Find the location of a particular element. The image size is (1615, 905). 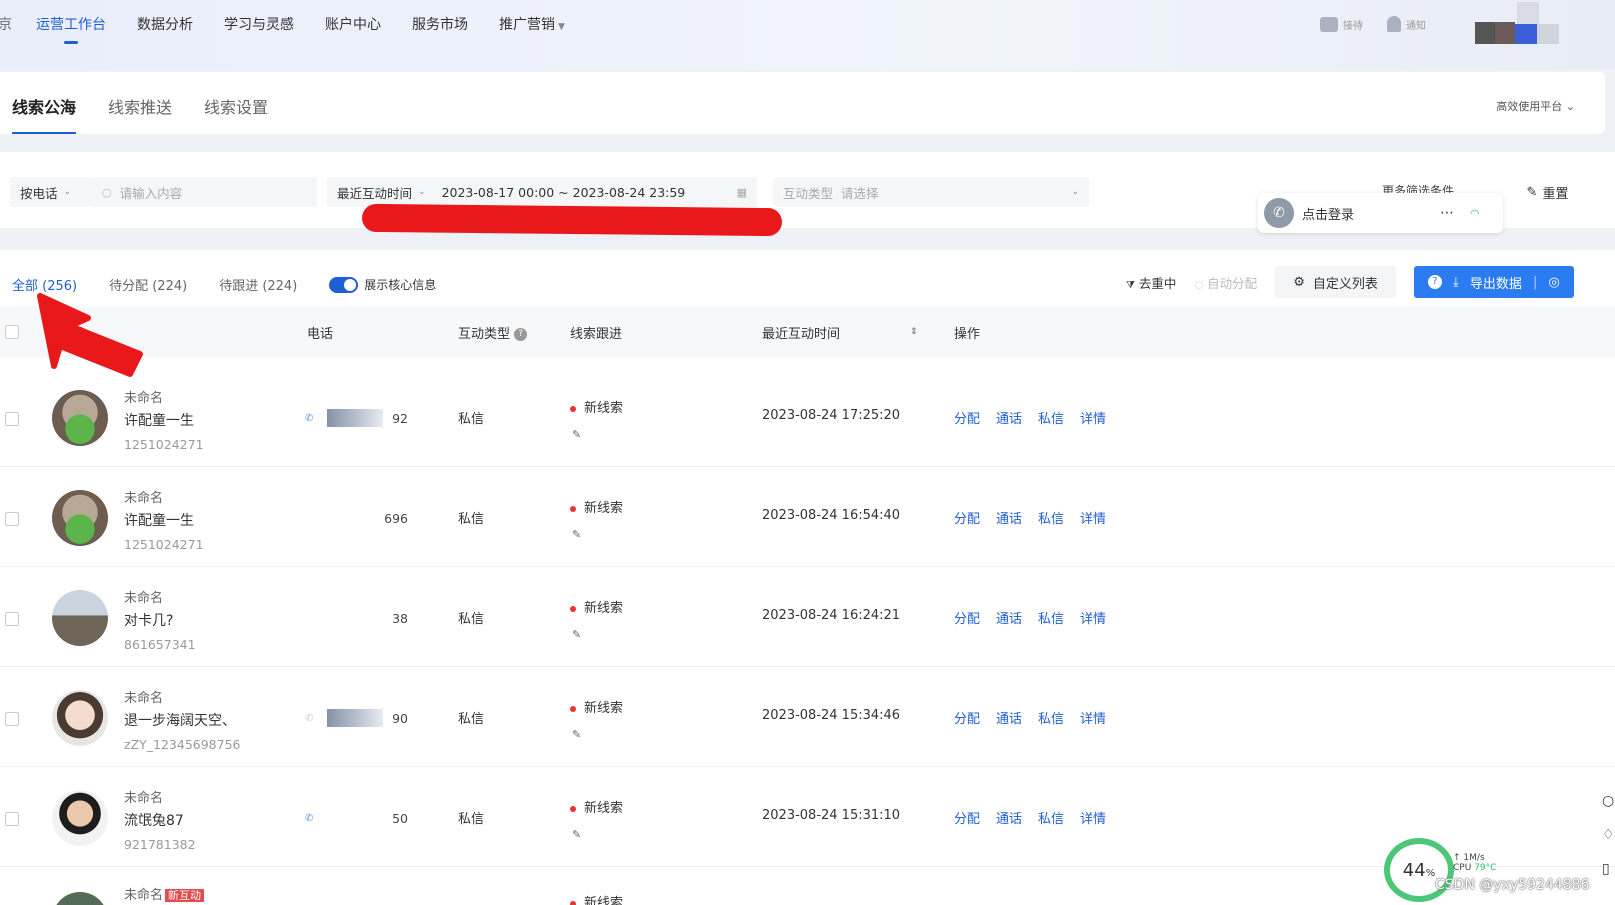

tab-lead-push: 线索推送 is located at coordinates (140, 114).